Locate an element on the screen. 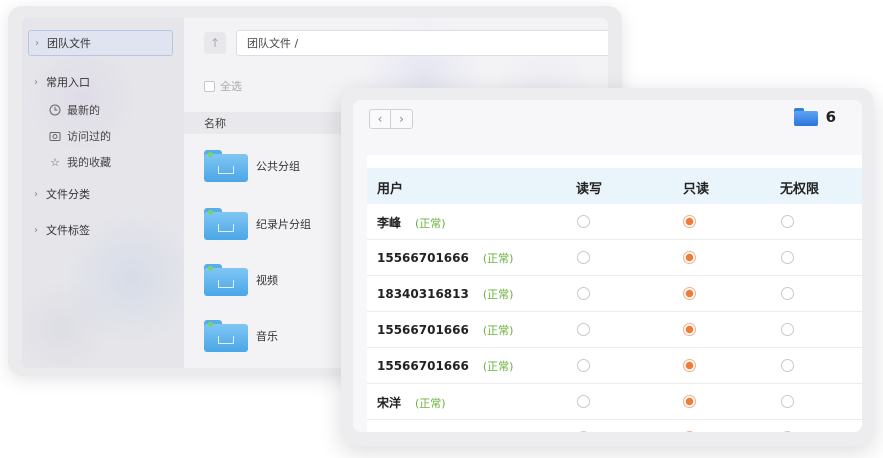  folder-name: 视频 is located at coordinates (267, 280).